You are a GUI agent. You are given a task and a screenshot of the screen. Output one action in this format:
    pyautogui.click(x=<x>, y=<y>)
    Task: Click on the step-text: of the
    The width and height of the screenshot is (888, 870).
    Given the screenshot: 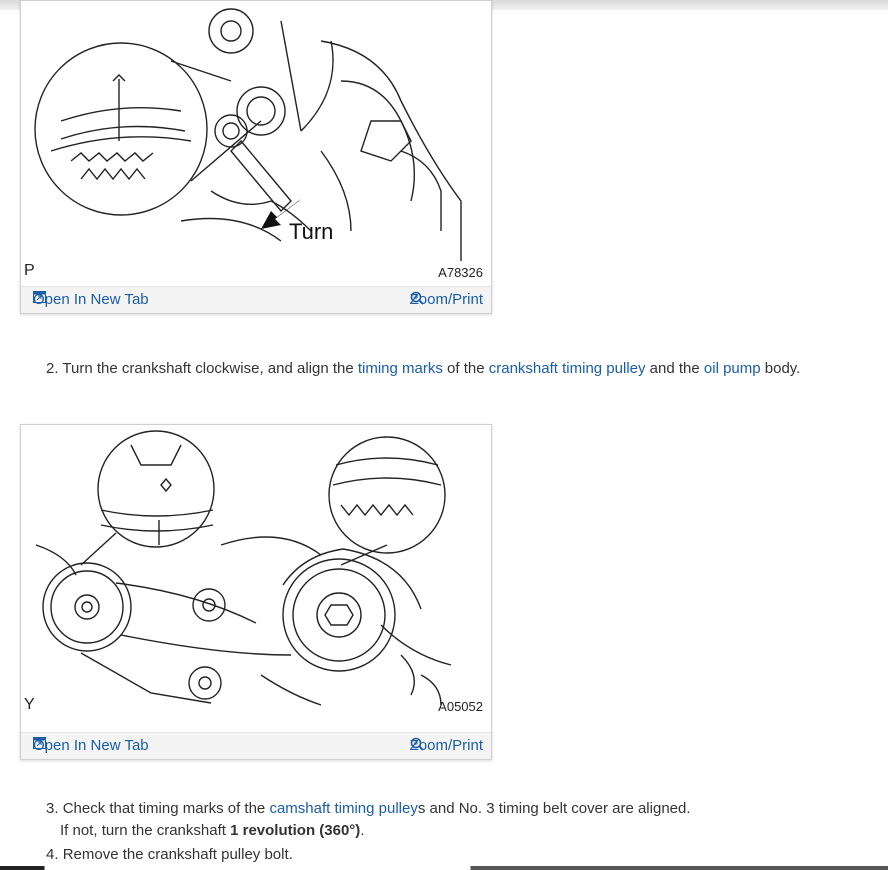 What is the action you would take?
    pyautogui.click(x=466, y=368)
    